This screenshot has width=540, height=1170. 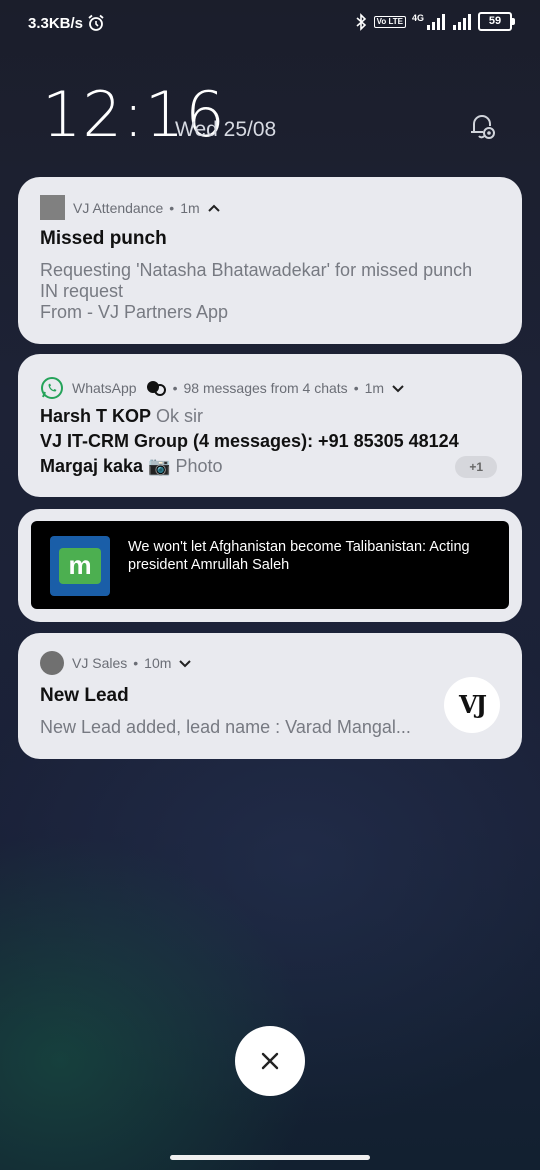 I want to click on bluetooth-icon, so click(x=361, y=21).